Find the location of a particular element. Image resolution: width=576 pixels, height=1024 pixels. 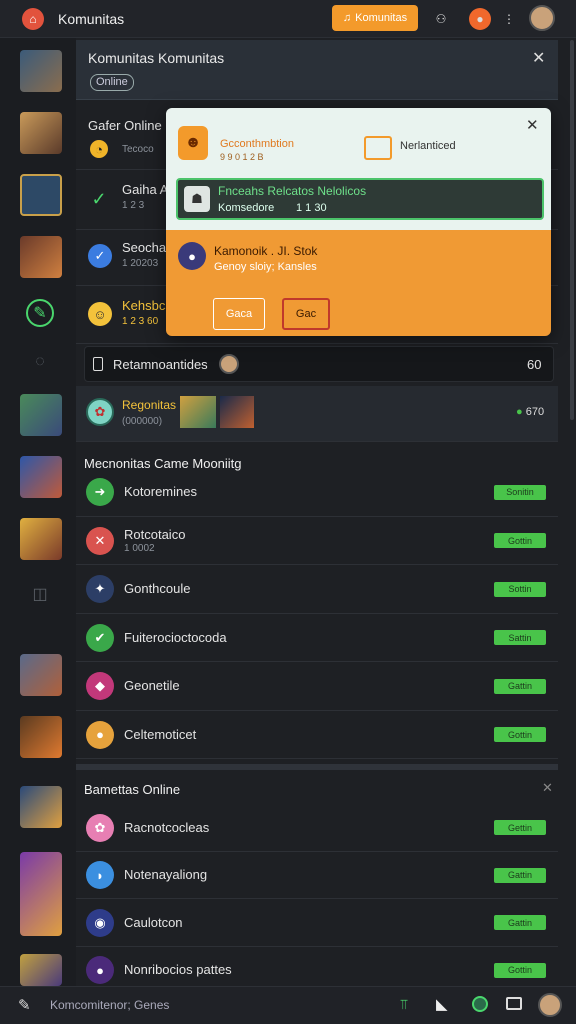

popup-close-icon: ✕ is located at coordinates (532, 125).